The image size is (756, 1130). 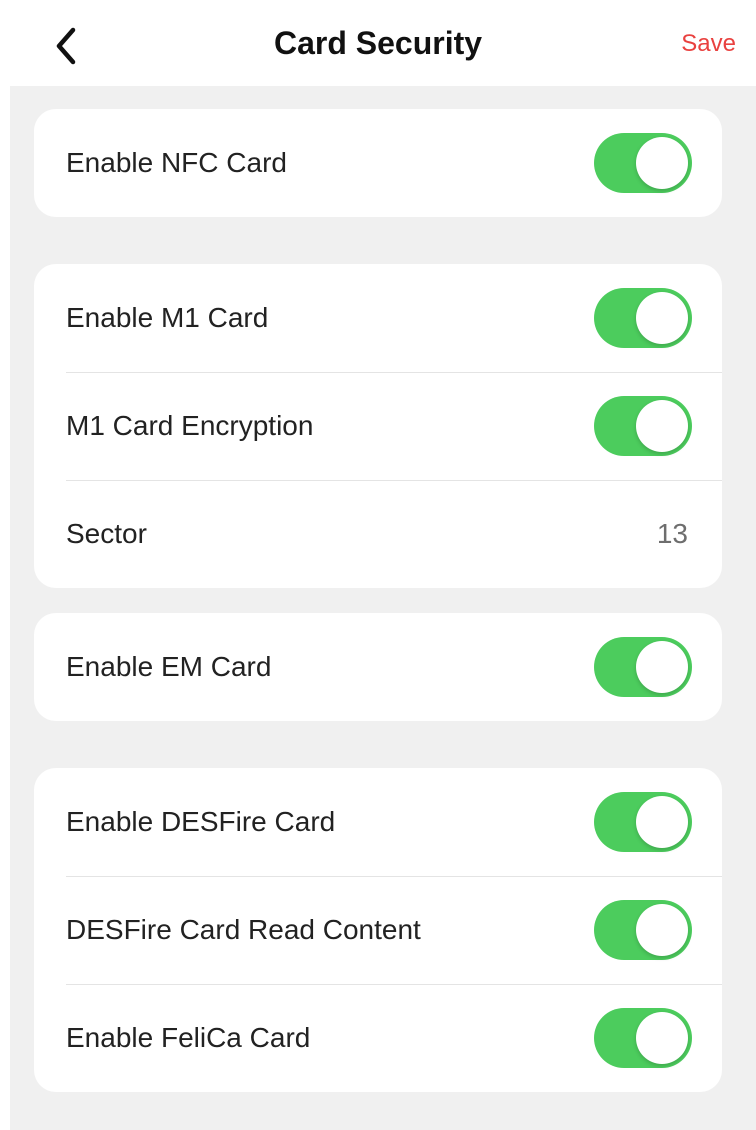 I want to click on navigation-bar: Card Security Save, so click(x=378, y=43).